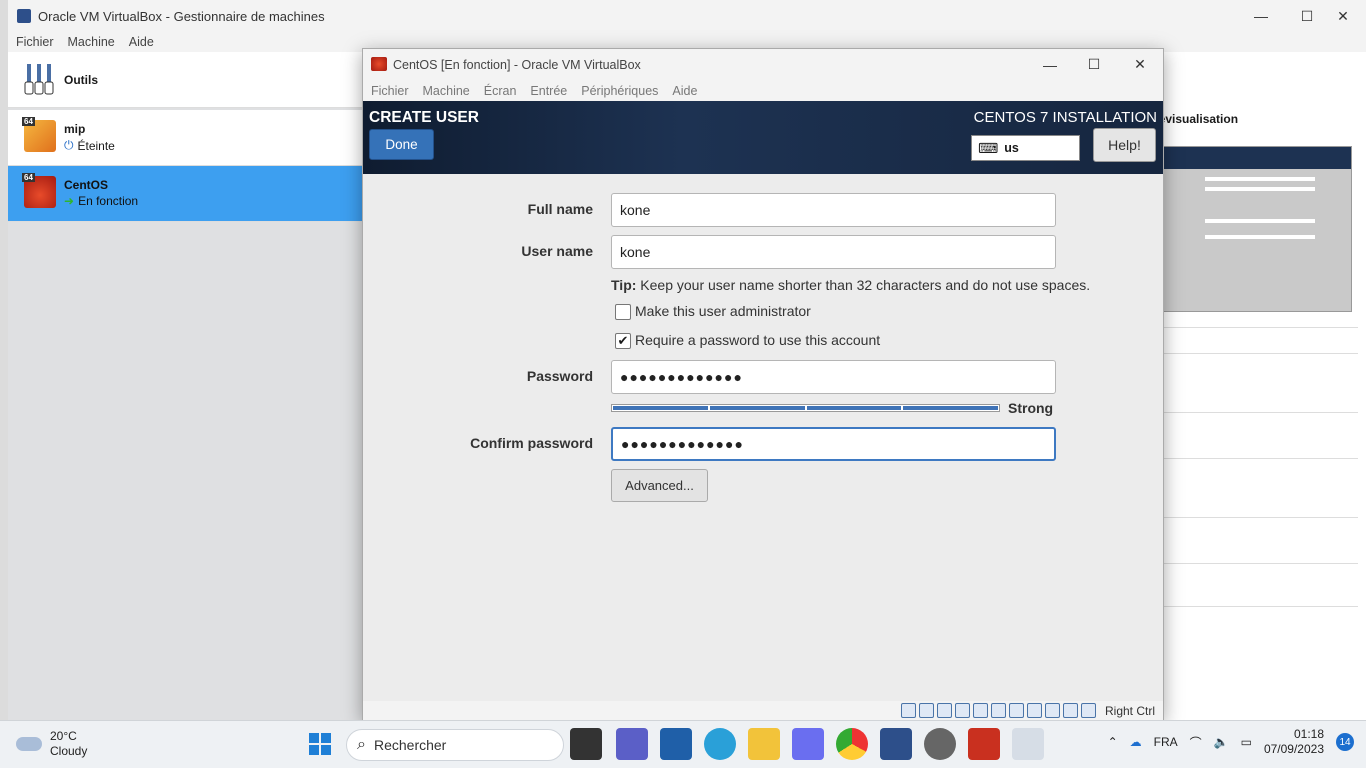 The image size is (1366, 768). Describe the element at coordinates (944, 710) in the screenshot. I see `audio-icon` at that location.